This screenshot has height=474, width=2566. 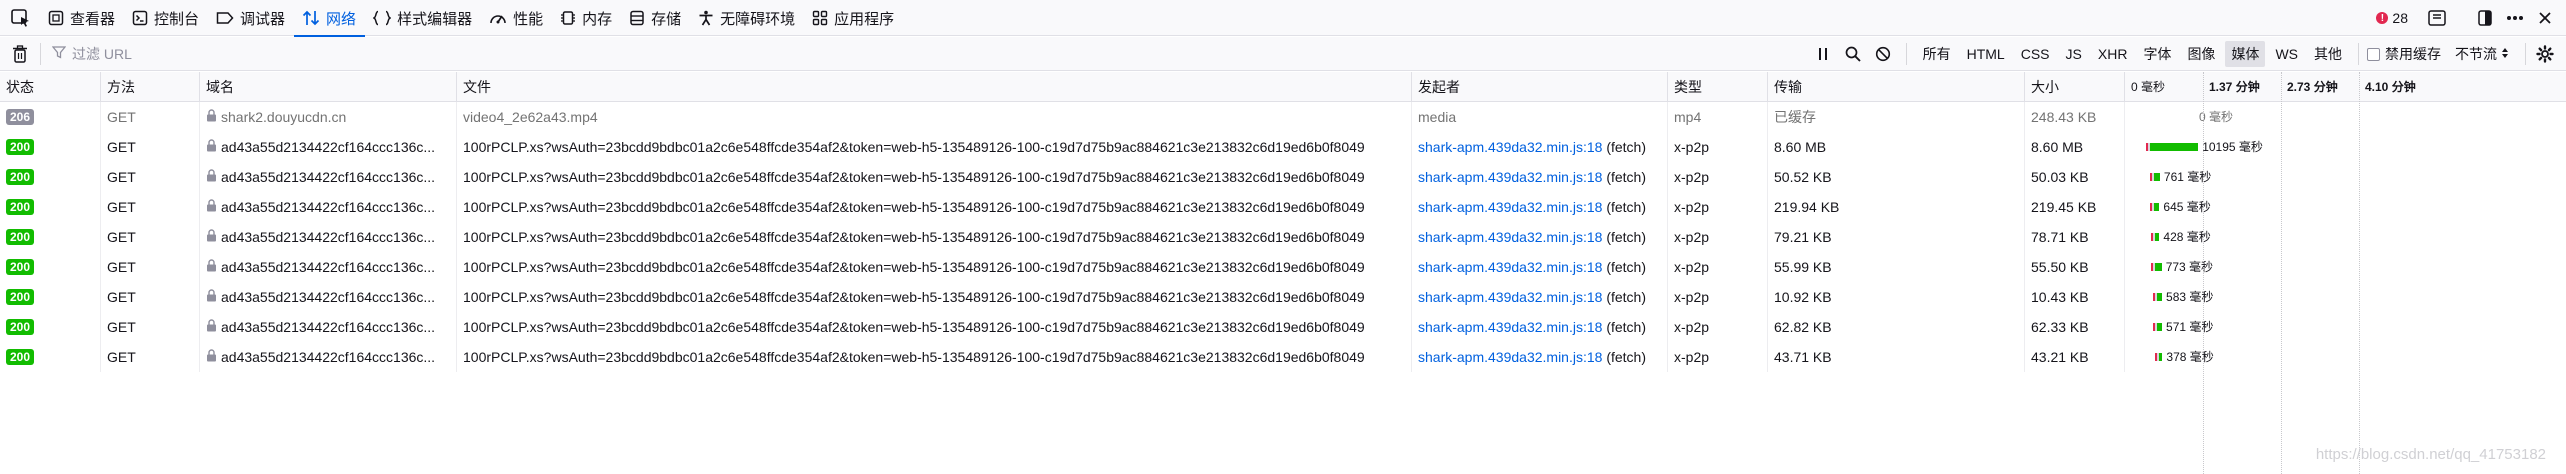 What do you see at coordinates (50, 87) in the screenshot?
I see `column-header-status: 状态` at bounding box center [50, 87].